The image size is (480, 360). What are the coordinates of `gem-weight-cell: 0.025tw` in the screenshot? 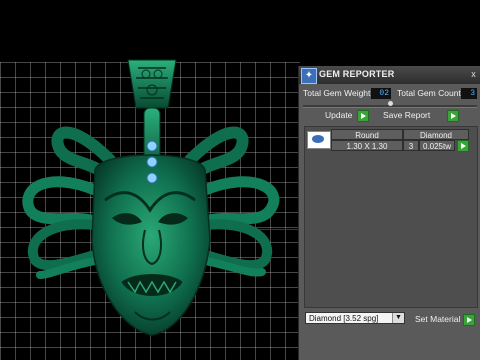 It's located at (437, 145).